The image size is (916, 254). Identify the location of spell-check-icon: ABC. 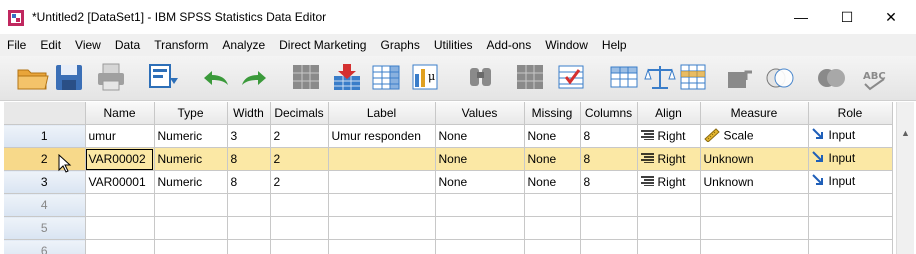
(878, 78).